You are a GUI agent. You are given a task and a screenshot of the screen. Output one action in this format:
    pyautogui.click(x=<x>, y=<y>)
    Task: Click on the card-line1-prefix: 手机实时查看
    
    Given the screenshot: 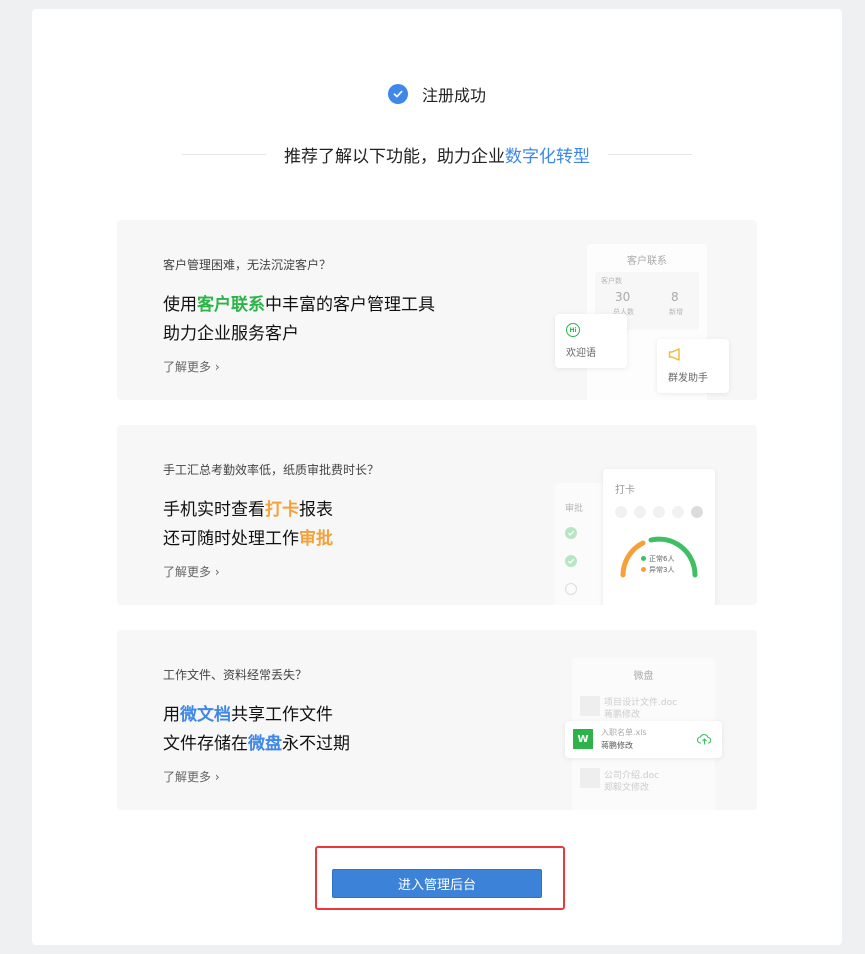 What is the action you would take?
    pyautogui.click(x=214, y=510)
    